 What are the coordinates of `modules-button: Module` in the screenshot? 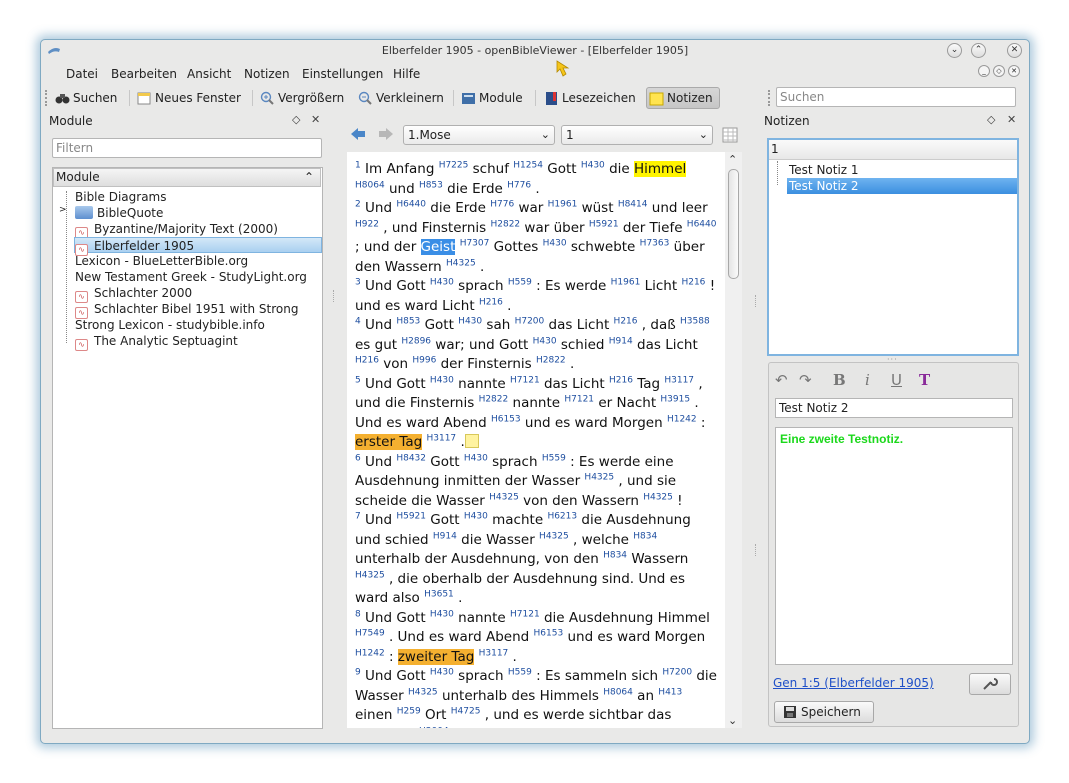 It's located at (491, 98).